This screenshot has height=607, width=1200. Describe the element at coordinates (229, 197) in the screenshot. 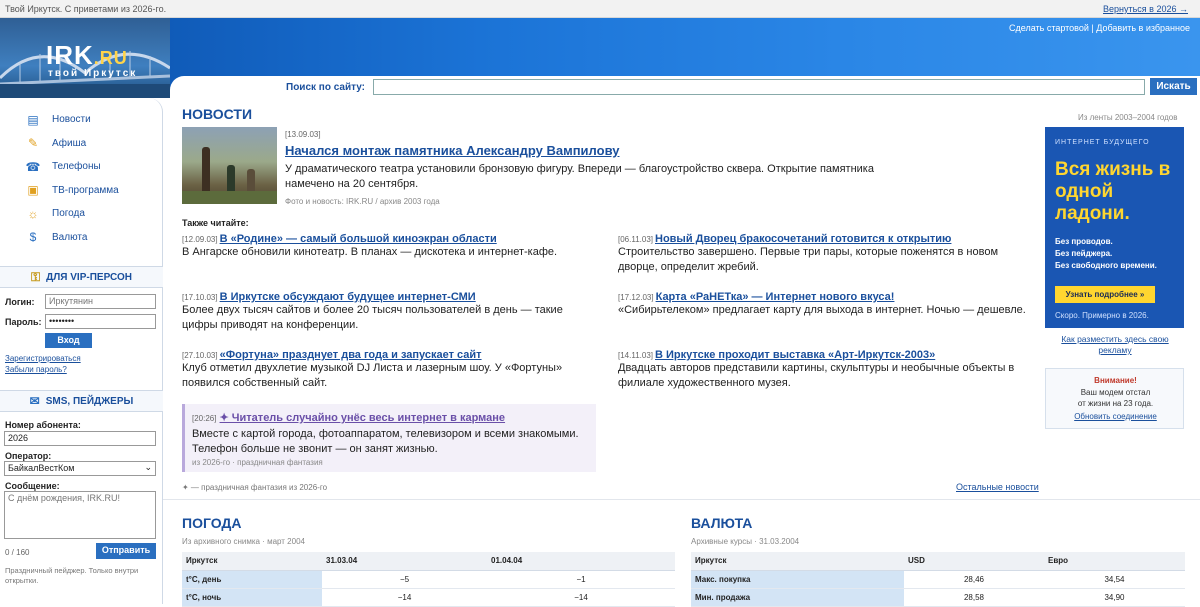

I see `ground-area` at that location.